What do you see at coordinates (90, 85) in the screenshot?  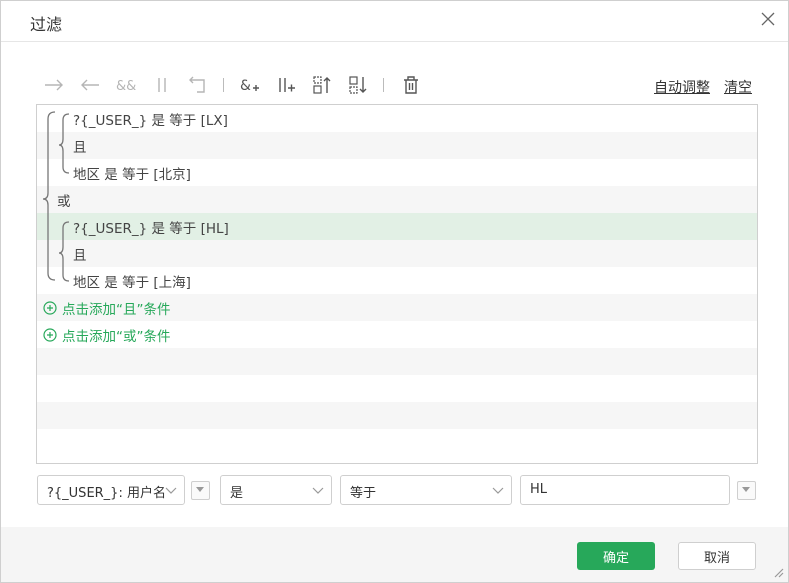 I see `outdent-left-arrow-icon` at bounding box center [90, 85].